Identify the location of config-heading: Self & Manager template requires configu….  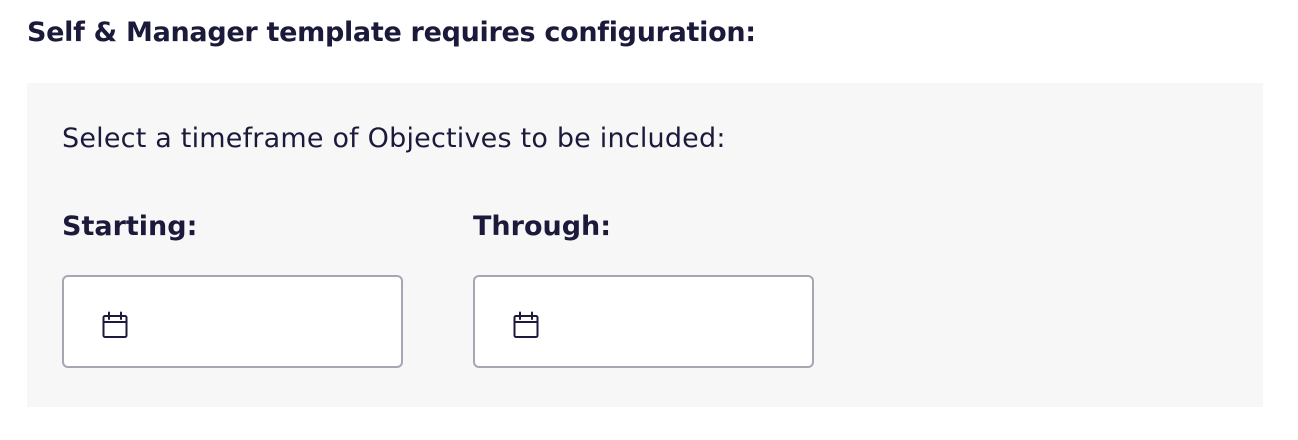
(391, 32).